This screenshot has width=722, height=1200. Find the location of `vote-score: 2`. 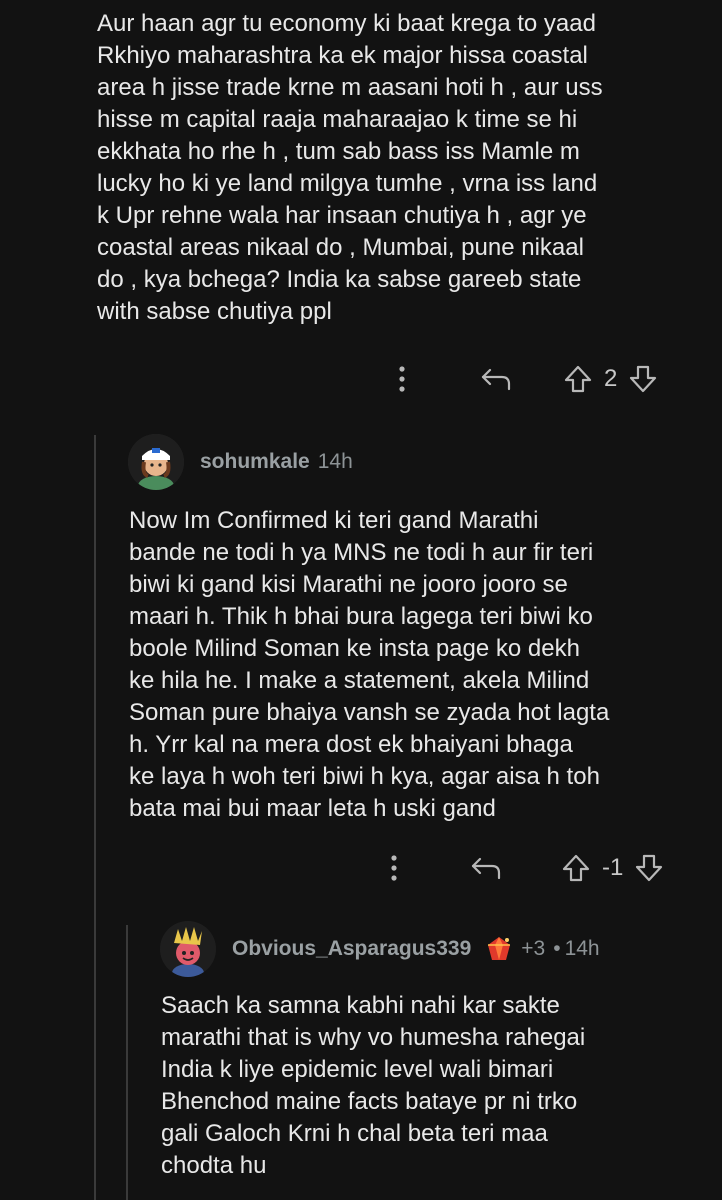

vote-score: 2 is located at coordinates (611, 378).